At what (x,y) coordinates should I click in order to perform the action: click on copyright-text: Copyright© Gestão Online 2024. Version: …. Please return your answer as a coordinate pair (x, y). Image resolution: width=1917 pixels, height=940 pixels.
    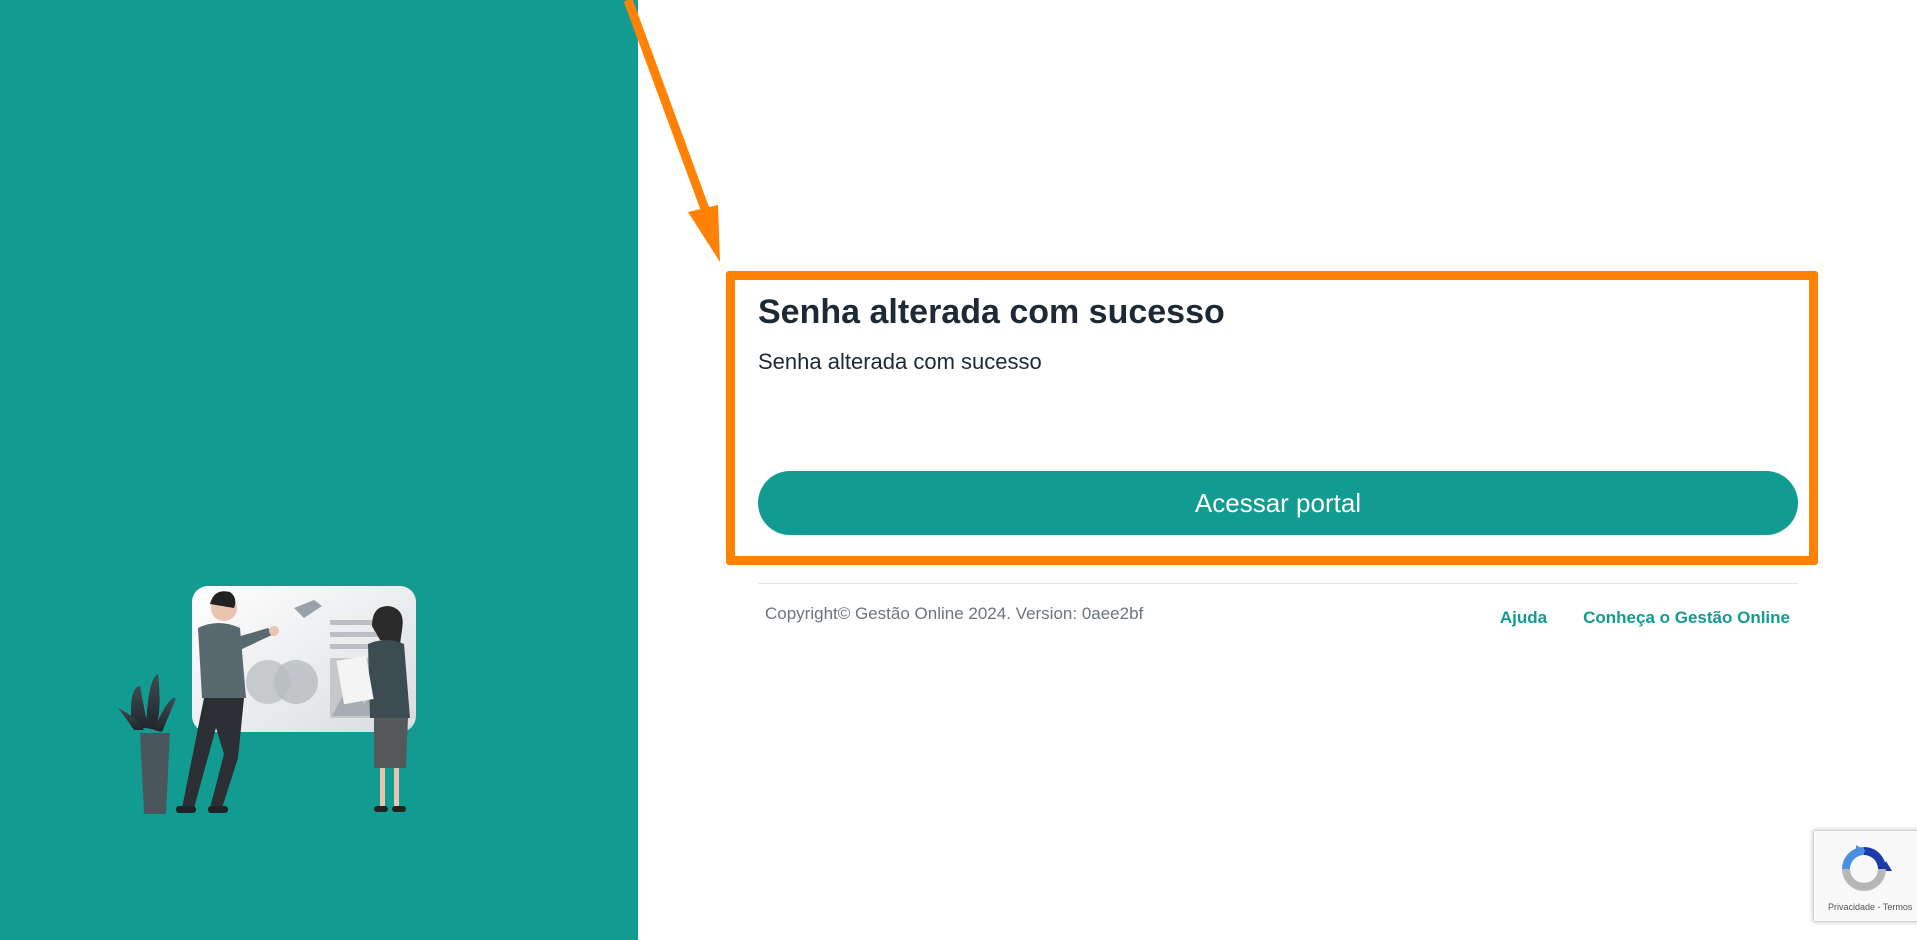
    Looking at the image, I should click on (954, 613).